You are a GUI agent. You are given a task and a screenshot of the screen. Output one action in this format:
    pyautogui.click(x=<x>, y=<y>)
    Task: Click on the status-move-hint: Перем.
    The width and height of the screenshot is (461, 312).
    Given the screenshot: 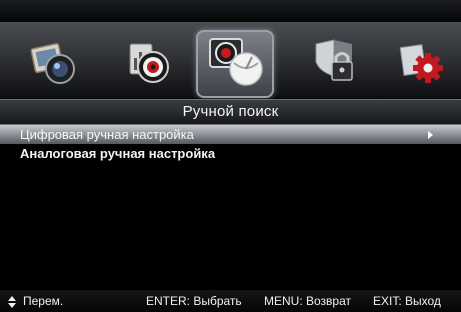 What is the action you would take?
    pyautogui.click(x=43, y=301)
    